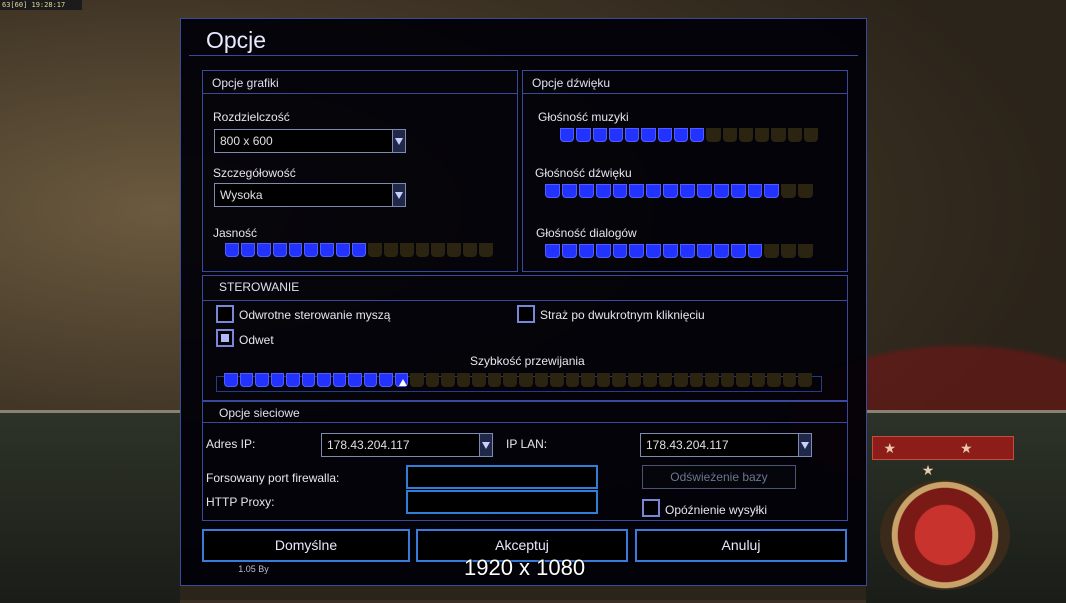 Image resolution: width=1066 pixels, height=603 pixels. I want to click on guard-double-click-checkbox, so click(526, 314).